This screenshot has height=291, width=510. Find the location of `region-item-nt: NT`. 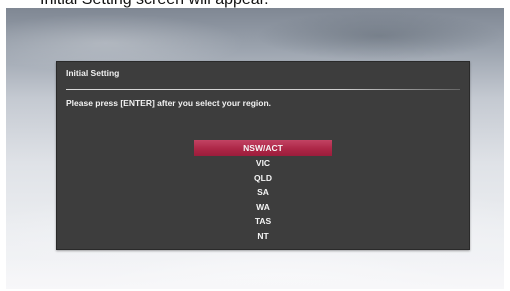

region-item-nt: NT is located at coordinates (263, 236).